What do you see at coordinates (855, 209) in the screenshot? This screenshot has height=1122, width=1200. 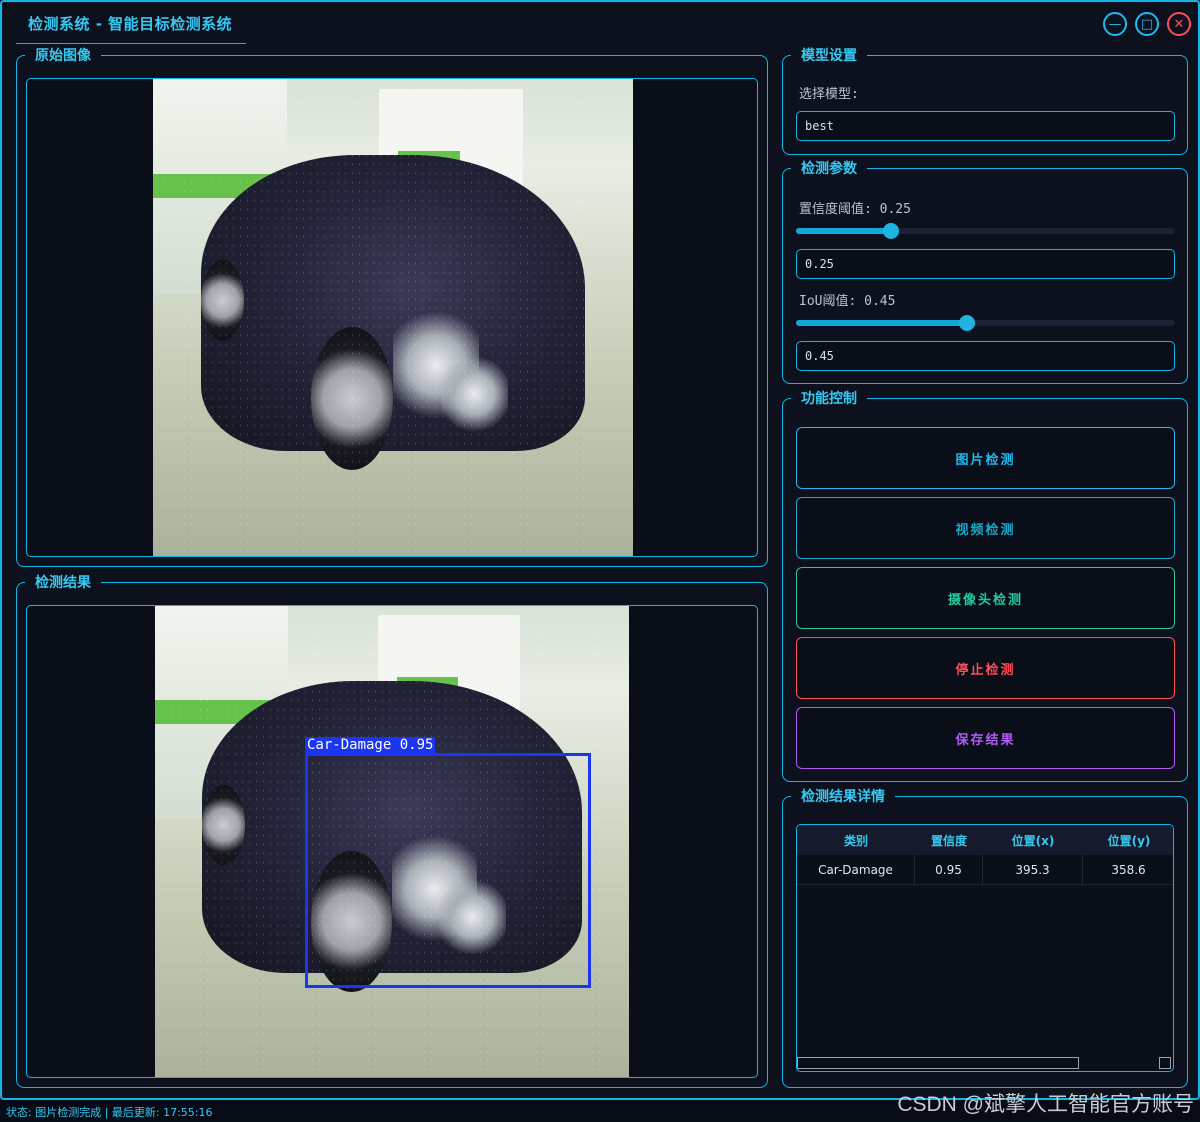 I see `confidence-threshold-label: 置信度阈值: 0.25` at bounding box center [855, 209].